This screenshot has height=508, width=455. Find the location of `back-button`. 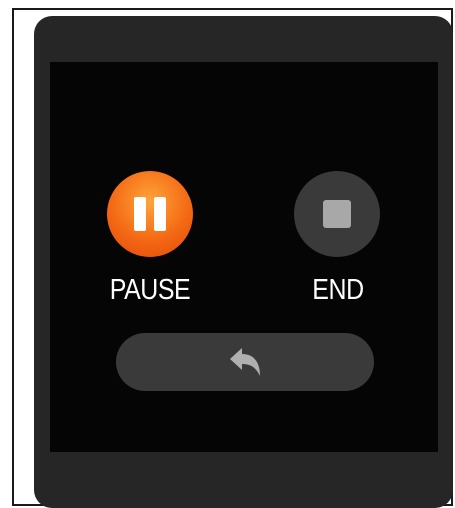

back-button is located at coordinates (245, 362).